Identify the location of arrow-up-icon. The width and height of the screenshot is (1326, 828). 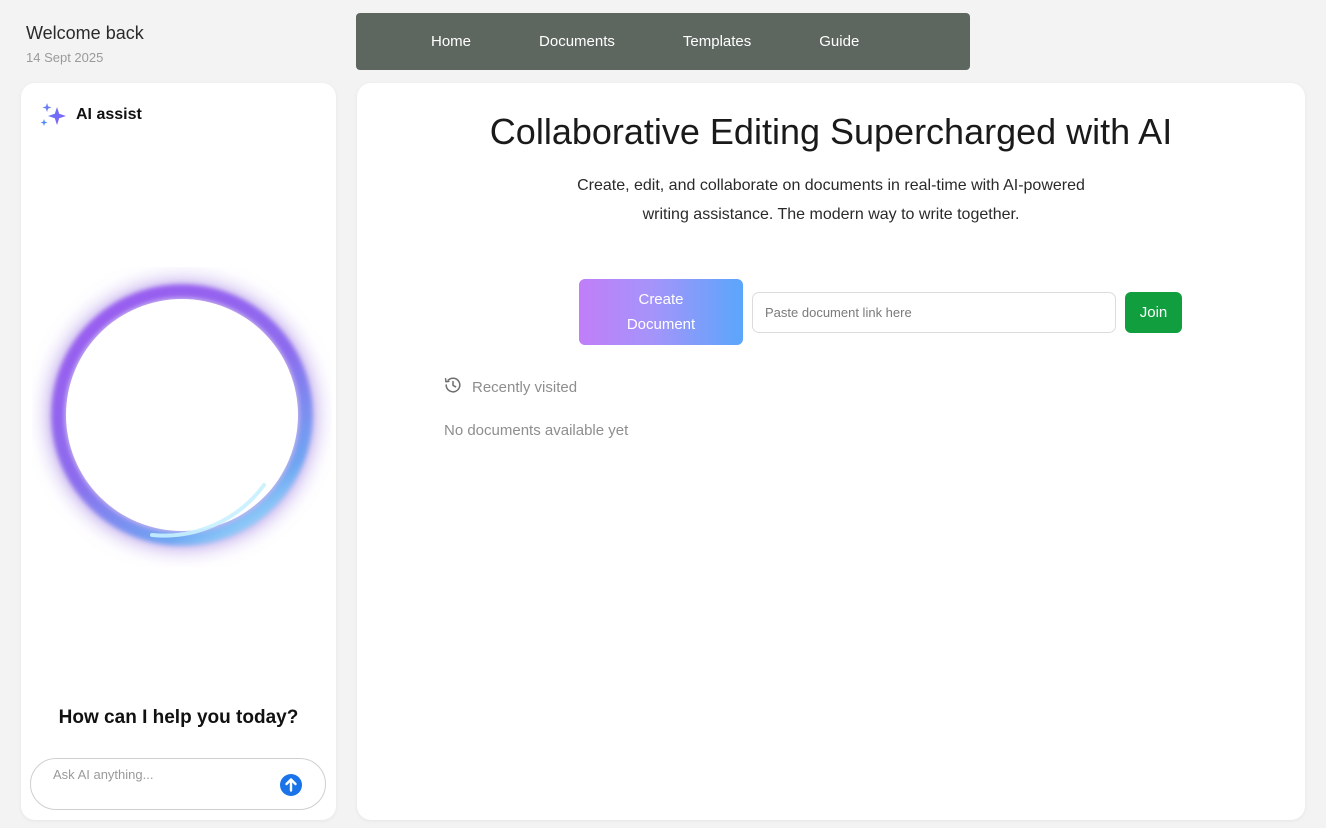
(291, 785).